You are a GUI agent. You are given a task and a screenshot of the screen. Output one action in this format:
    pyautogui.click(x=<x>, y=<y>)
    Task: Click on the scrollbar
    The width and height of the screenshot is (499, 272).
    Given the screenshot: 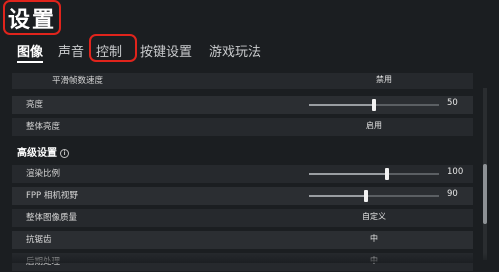 What is the action you would take?
    pyautogui.click(x=485, y=174)
    